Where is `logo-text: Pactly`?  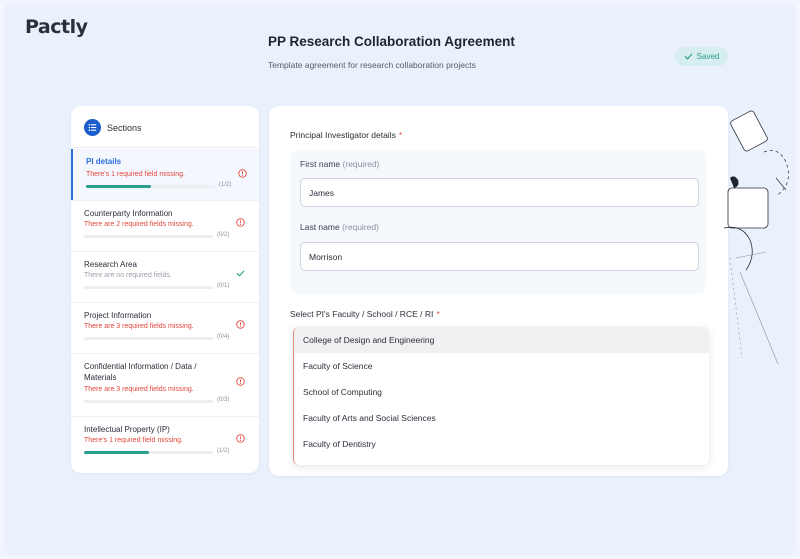
logo-text: Pactly is located at coordinates (56, 27).